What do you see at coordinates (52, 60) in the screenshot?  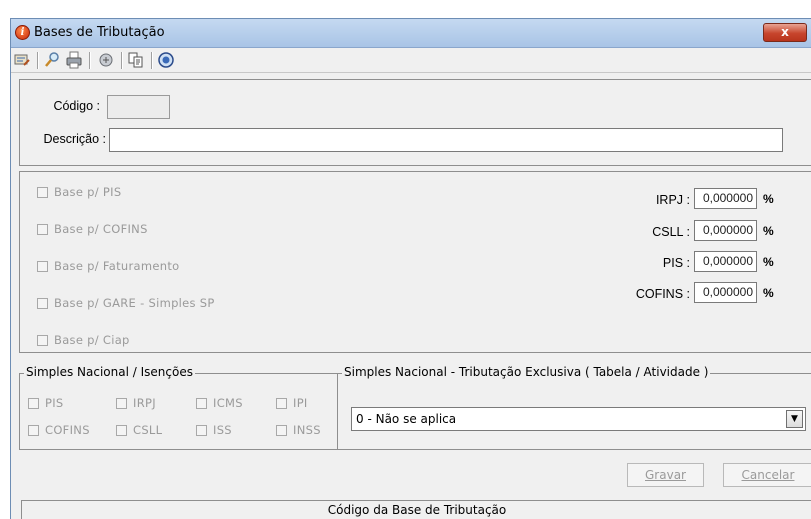 I see `search-icon` at bounding box center [52, 60].